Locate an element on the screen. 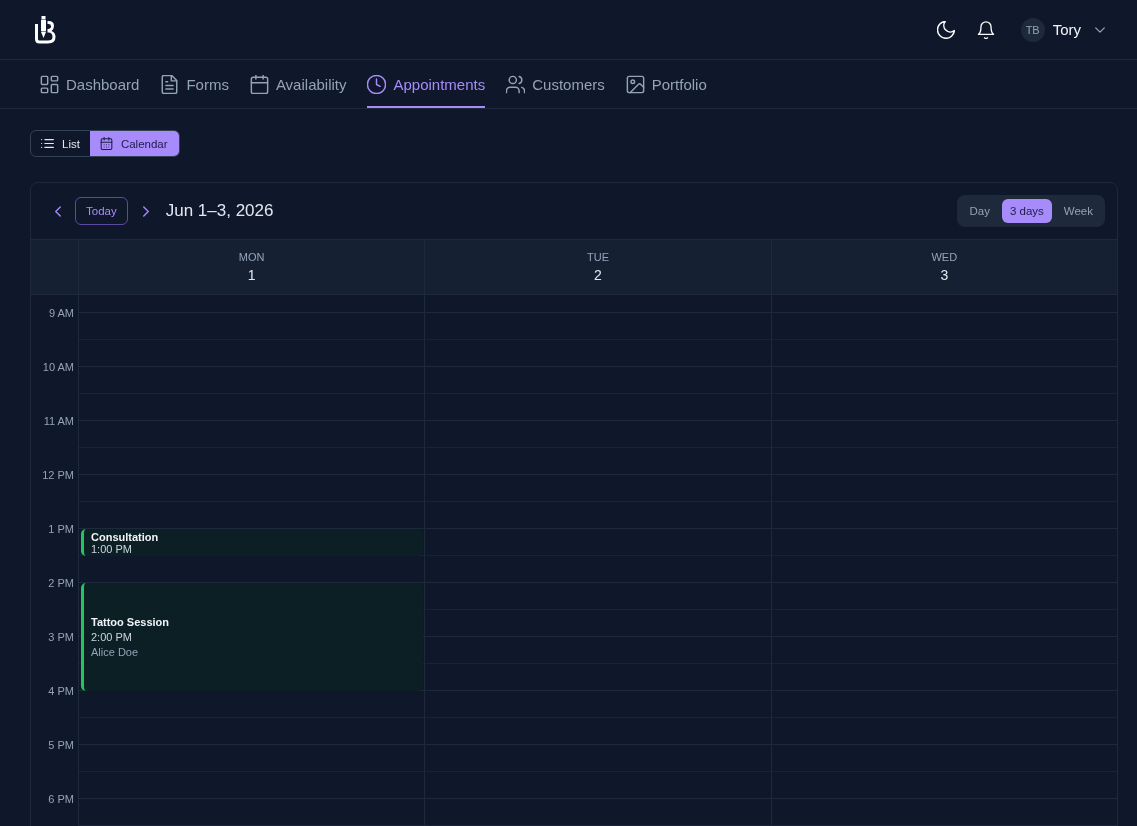 The image size is (1137, 826). chevron-down-icon is located at coordinates (1100, 29).